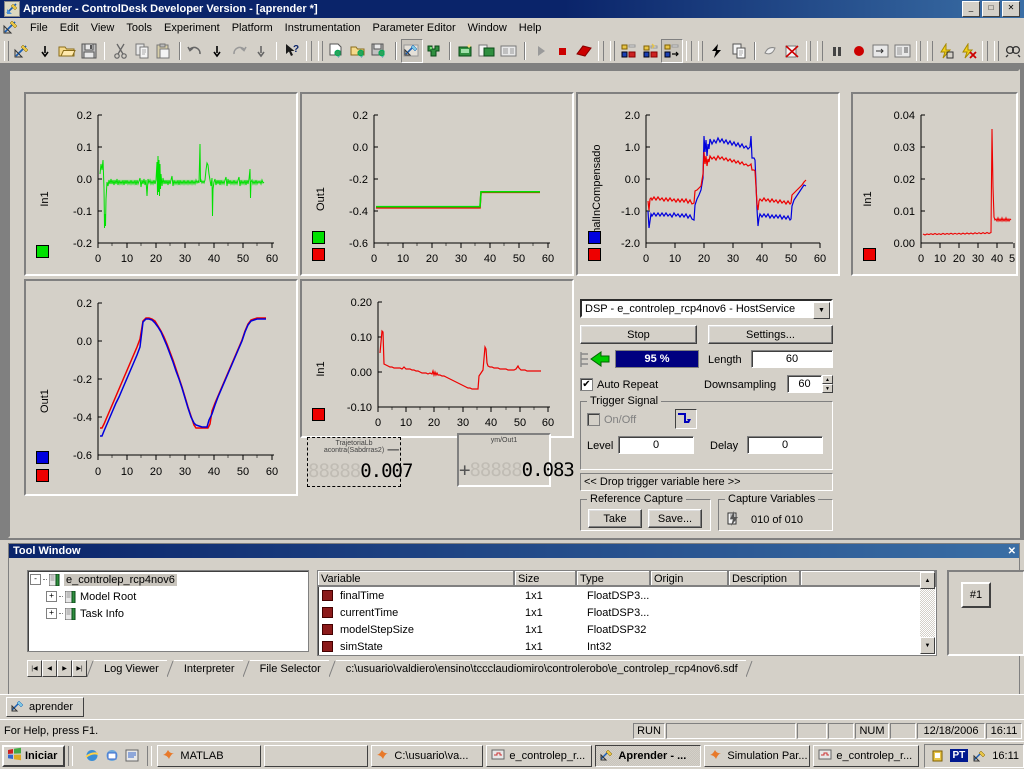 The height and width of the screenshot is (769, 1024). What do you see at coordinates (859, 51) in the screenshot?
I see `record-icon` at bounding box center [859, 51].